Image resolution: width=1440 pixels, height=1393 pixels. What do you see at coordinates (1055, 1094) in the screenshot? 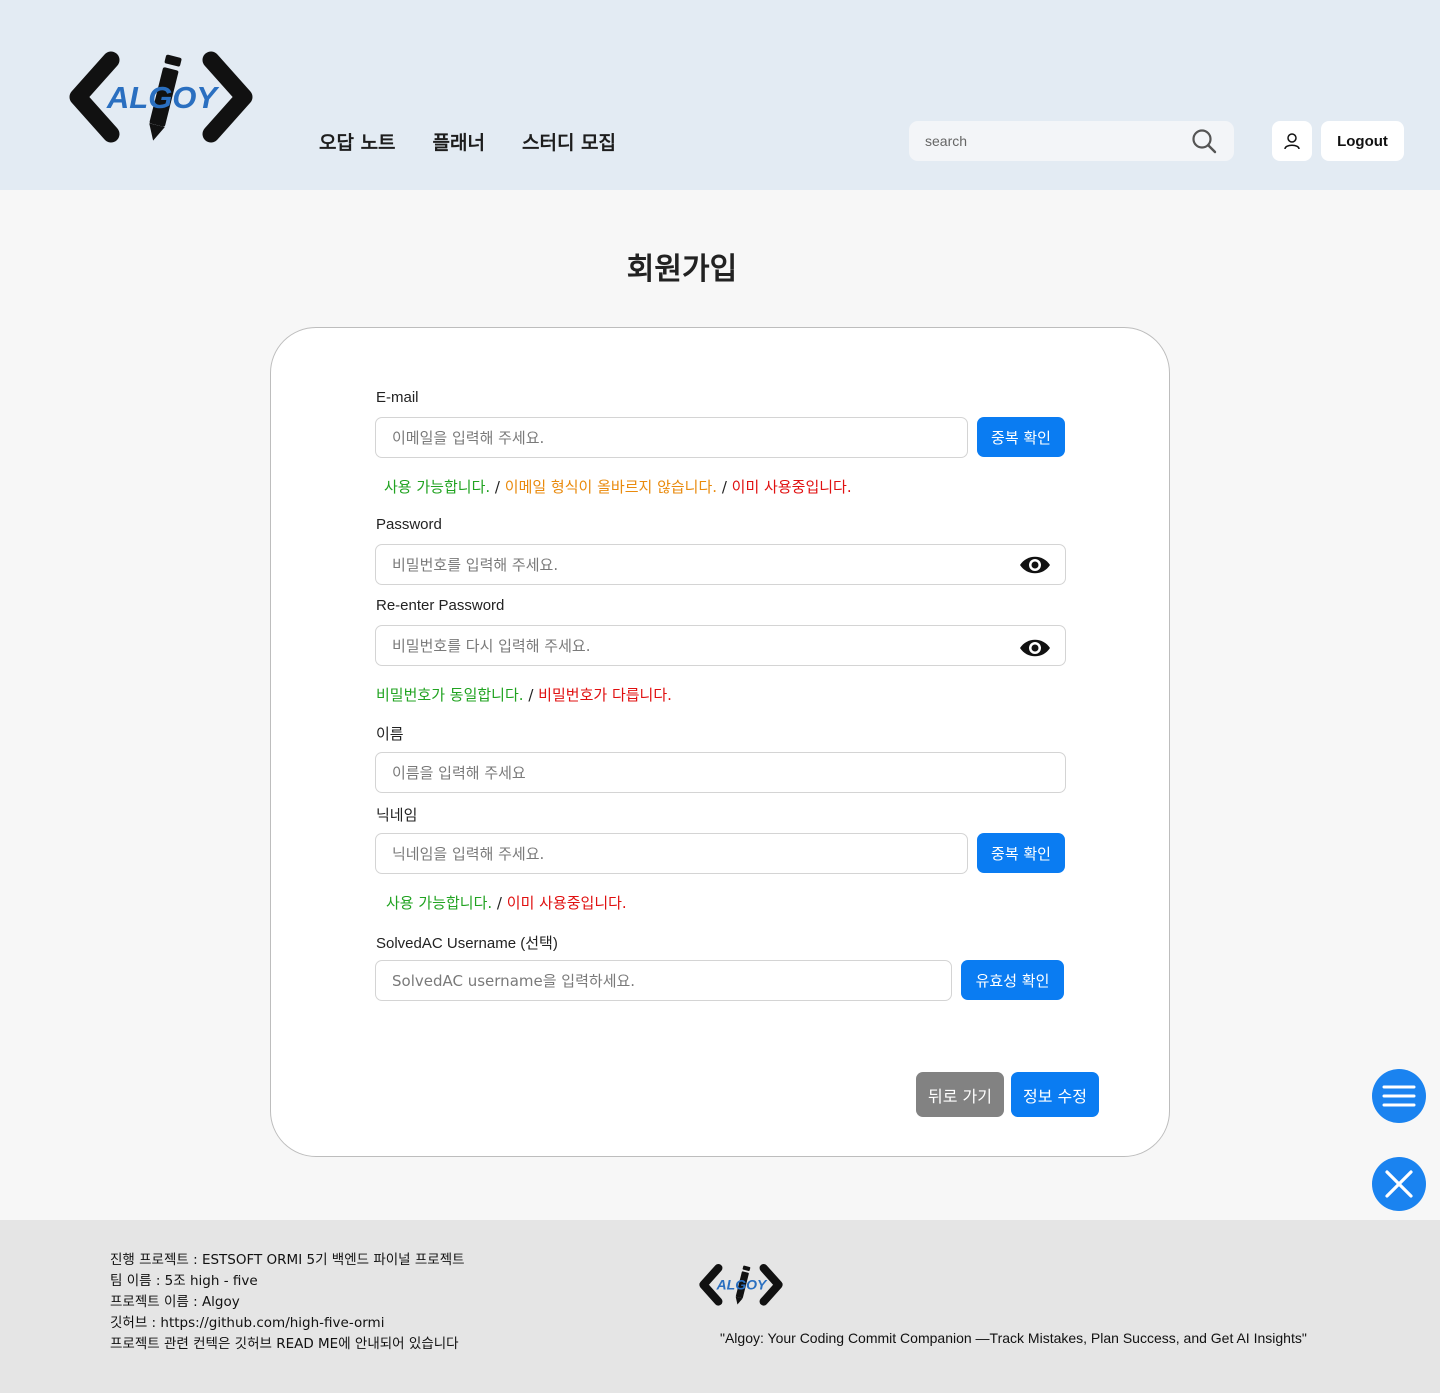
I see `update-info-button: 정보 수정` at bounding box center [1055, 1094].